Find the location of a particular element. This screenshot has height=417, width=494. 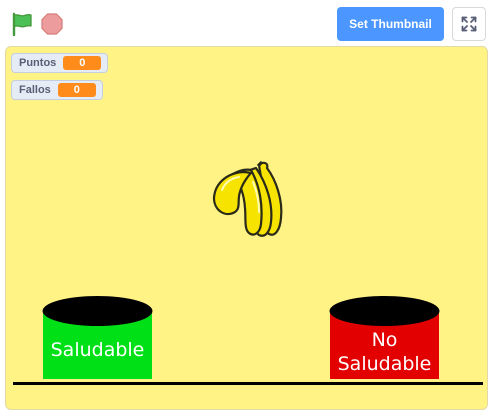

bin-label-text: Saludable is located at coordinates (97, 350).